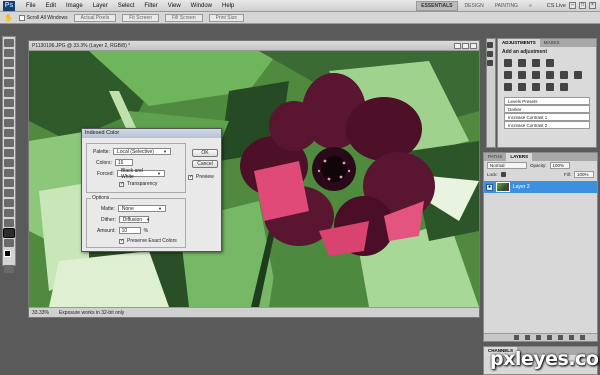 This screenshot has width=600, height=375. What do you see at coordinates (9, 83) in the screenshot?
I see `crop-tool-icon` at bounding box center [9, 83].